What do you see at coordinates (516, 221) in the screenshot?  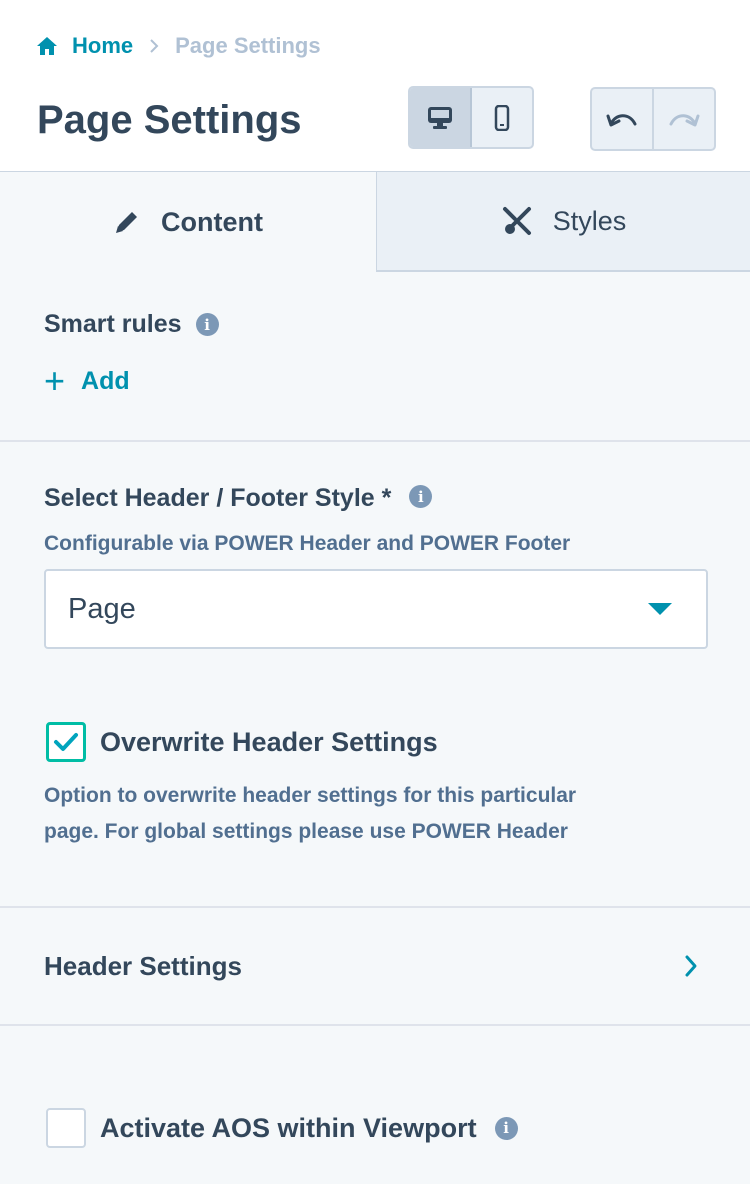 I see `brush-icon` at bounding box center [516, 221].